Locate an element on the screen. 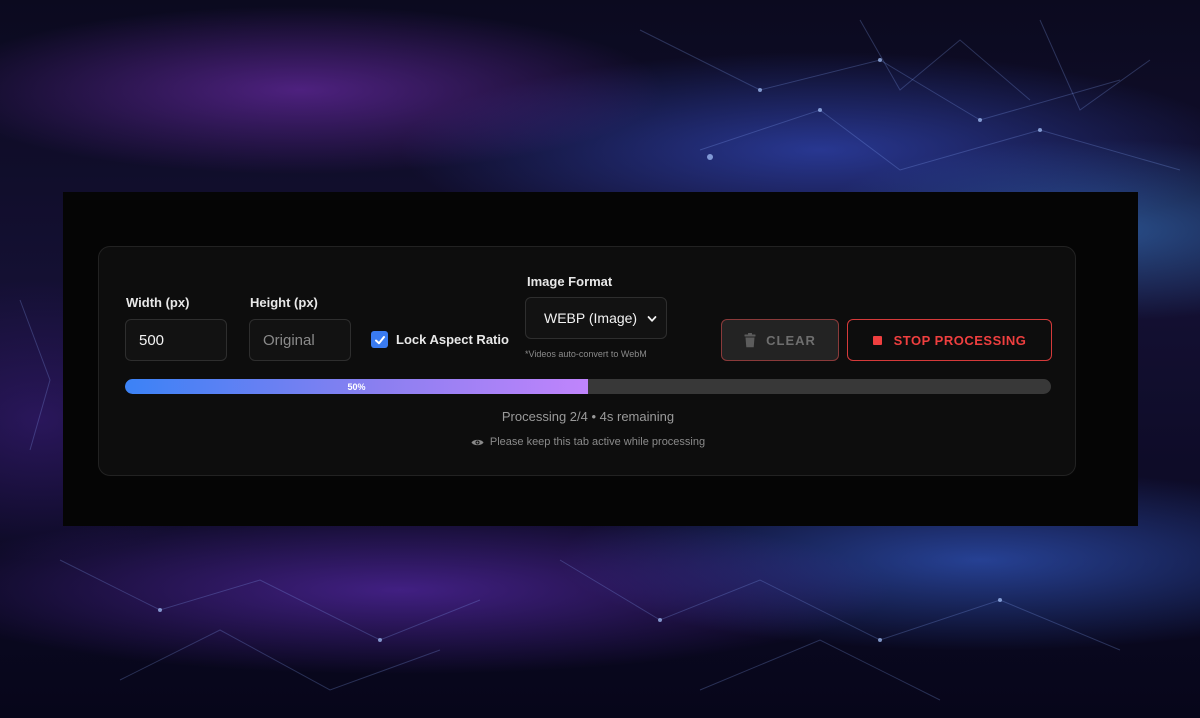 The width and height of the screenshot is (1200, 718). format-select: WEBP (Image) is located at coordinates (596, 318).